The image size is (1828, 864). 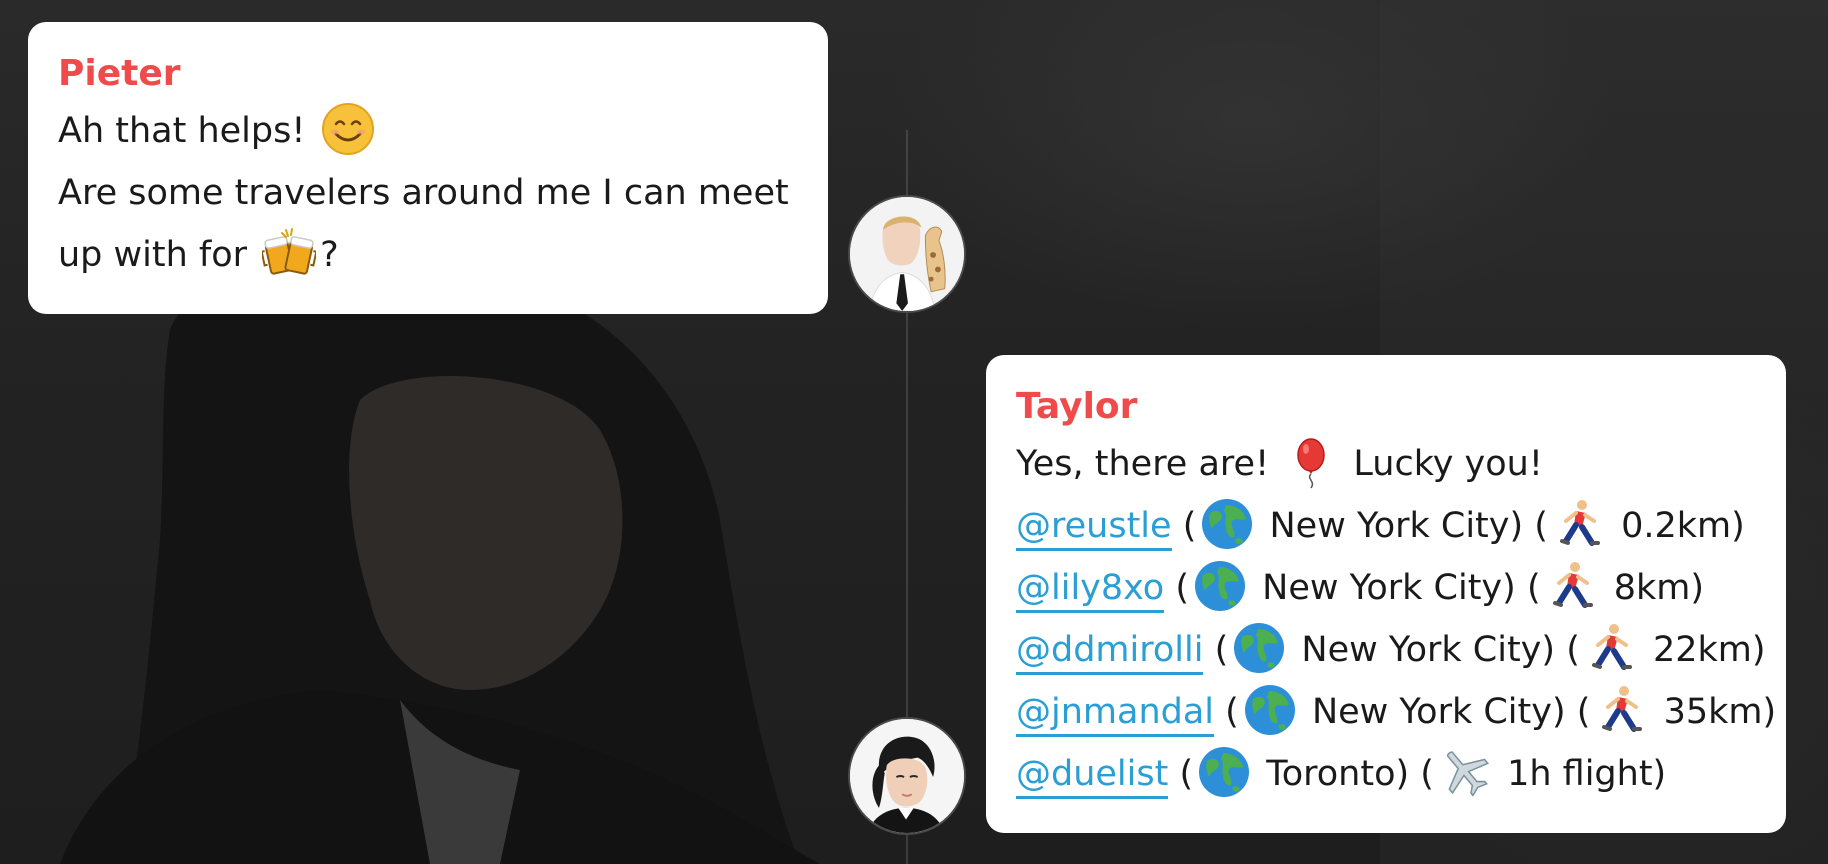 I want to click on traveler-row: @jnmandal ( New York City) ( 35km), so click(x=1396, y=712).